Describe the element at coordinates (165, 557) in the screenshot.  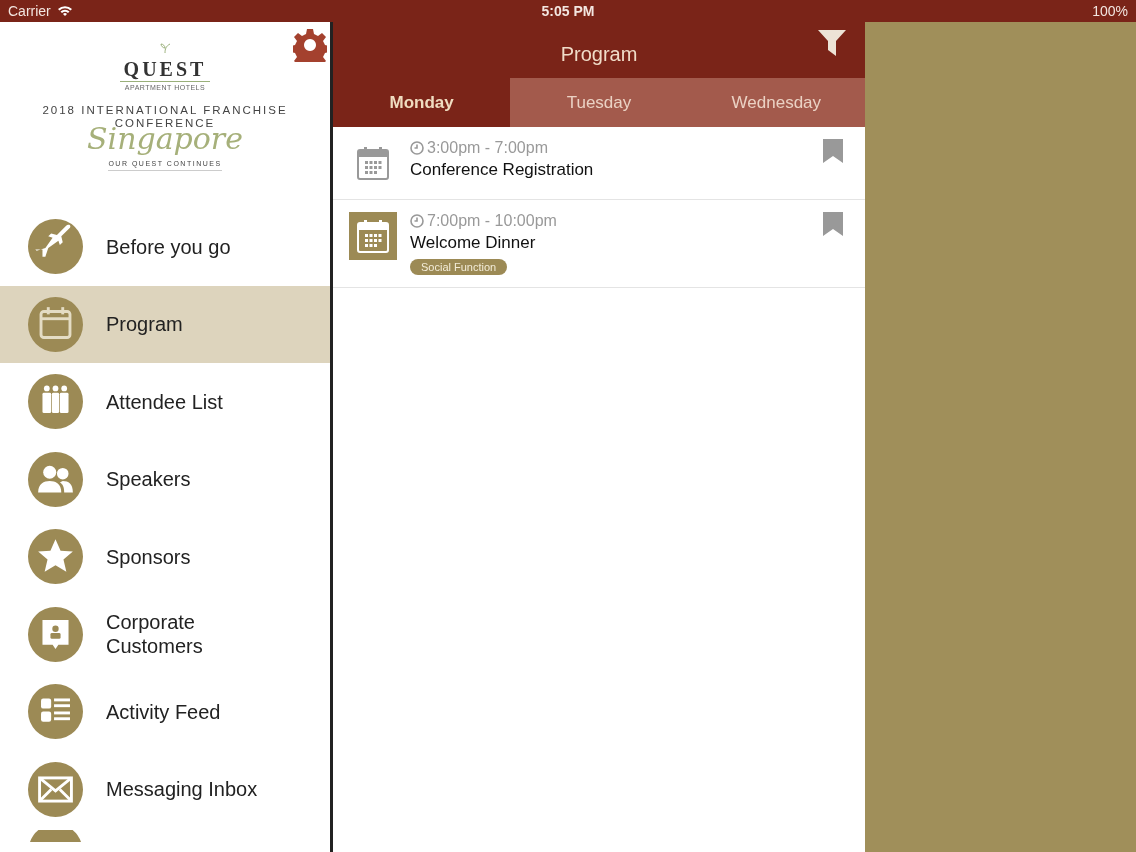
I see `menu-item: Sponsors` at that location.